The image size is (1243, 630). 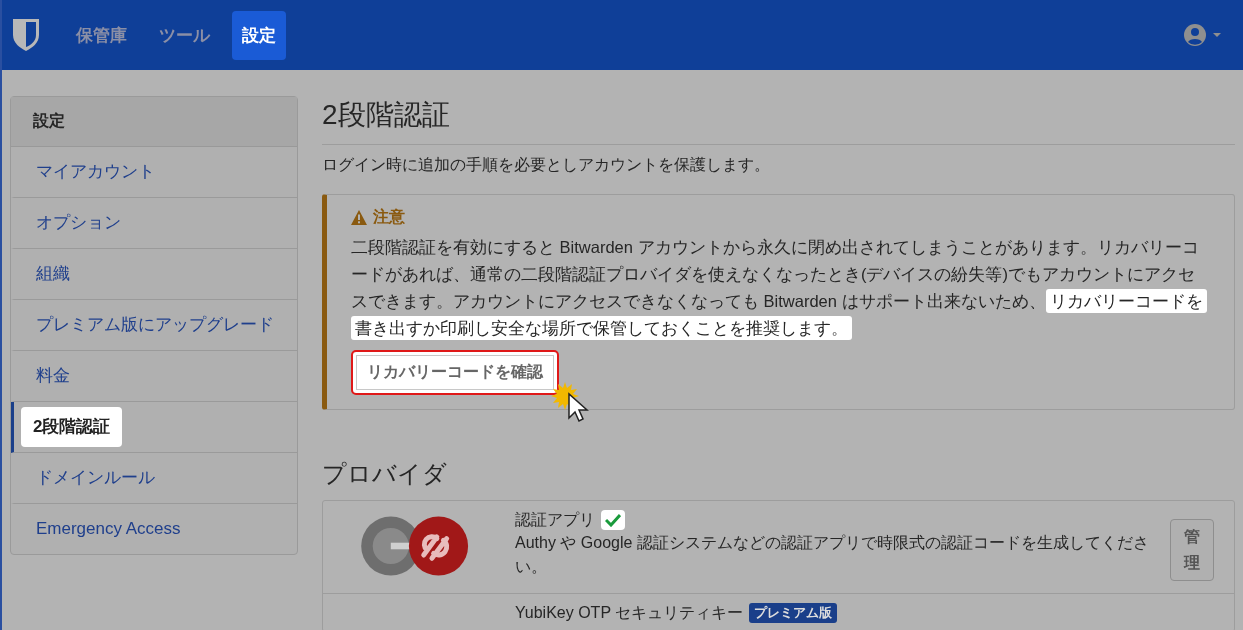 I want to click on sidebar-item: プレミアム版にアップグレード, so click(x=155, y=325).